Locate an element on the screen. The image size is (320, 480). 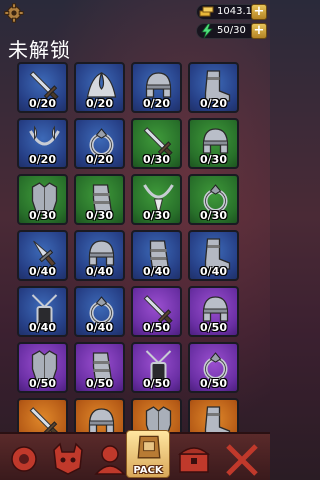
add-energy-button: + is located at coordinates (259, 31).